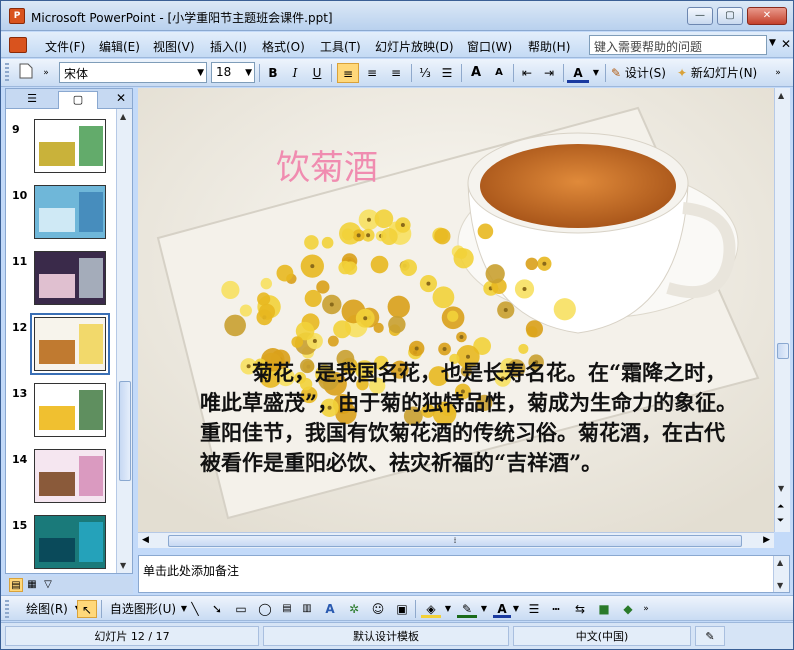  What do you see at coordinates (65, 46) in the screenshot?
I see `menu-file: 文件(F)` at bounding box center [65, 46].